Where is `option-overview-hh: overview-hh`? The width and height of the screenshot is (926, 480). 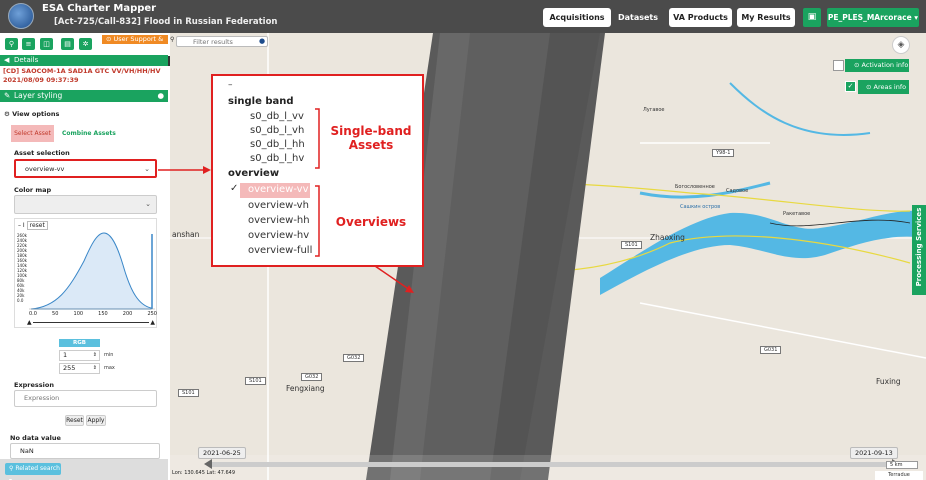 option-overview-hh: overview-hh is located at coordinates (279, 220).